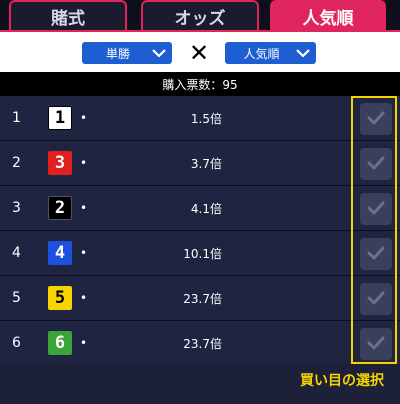 This screenshot has height=404, width=400. What do you see at coordinates (374, 230) in the screenshot?
I see `selection-column` at bounding box center [374, 230].